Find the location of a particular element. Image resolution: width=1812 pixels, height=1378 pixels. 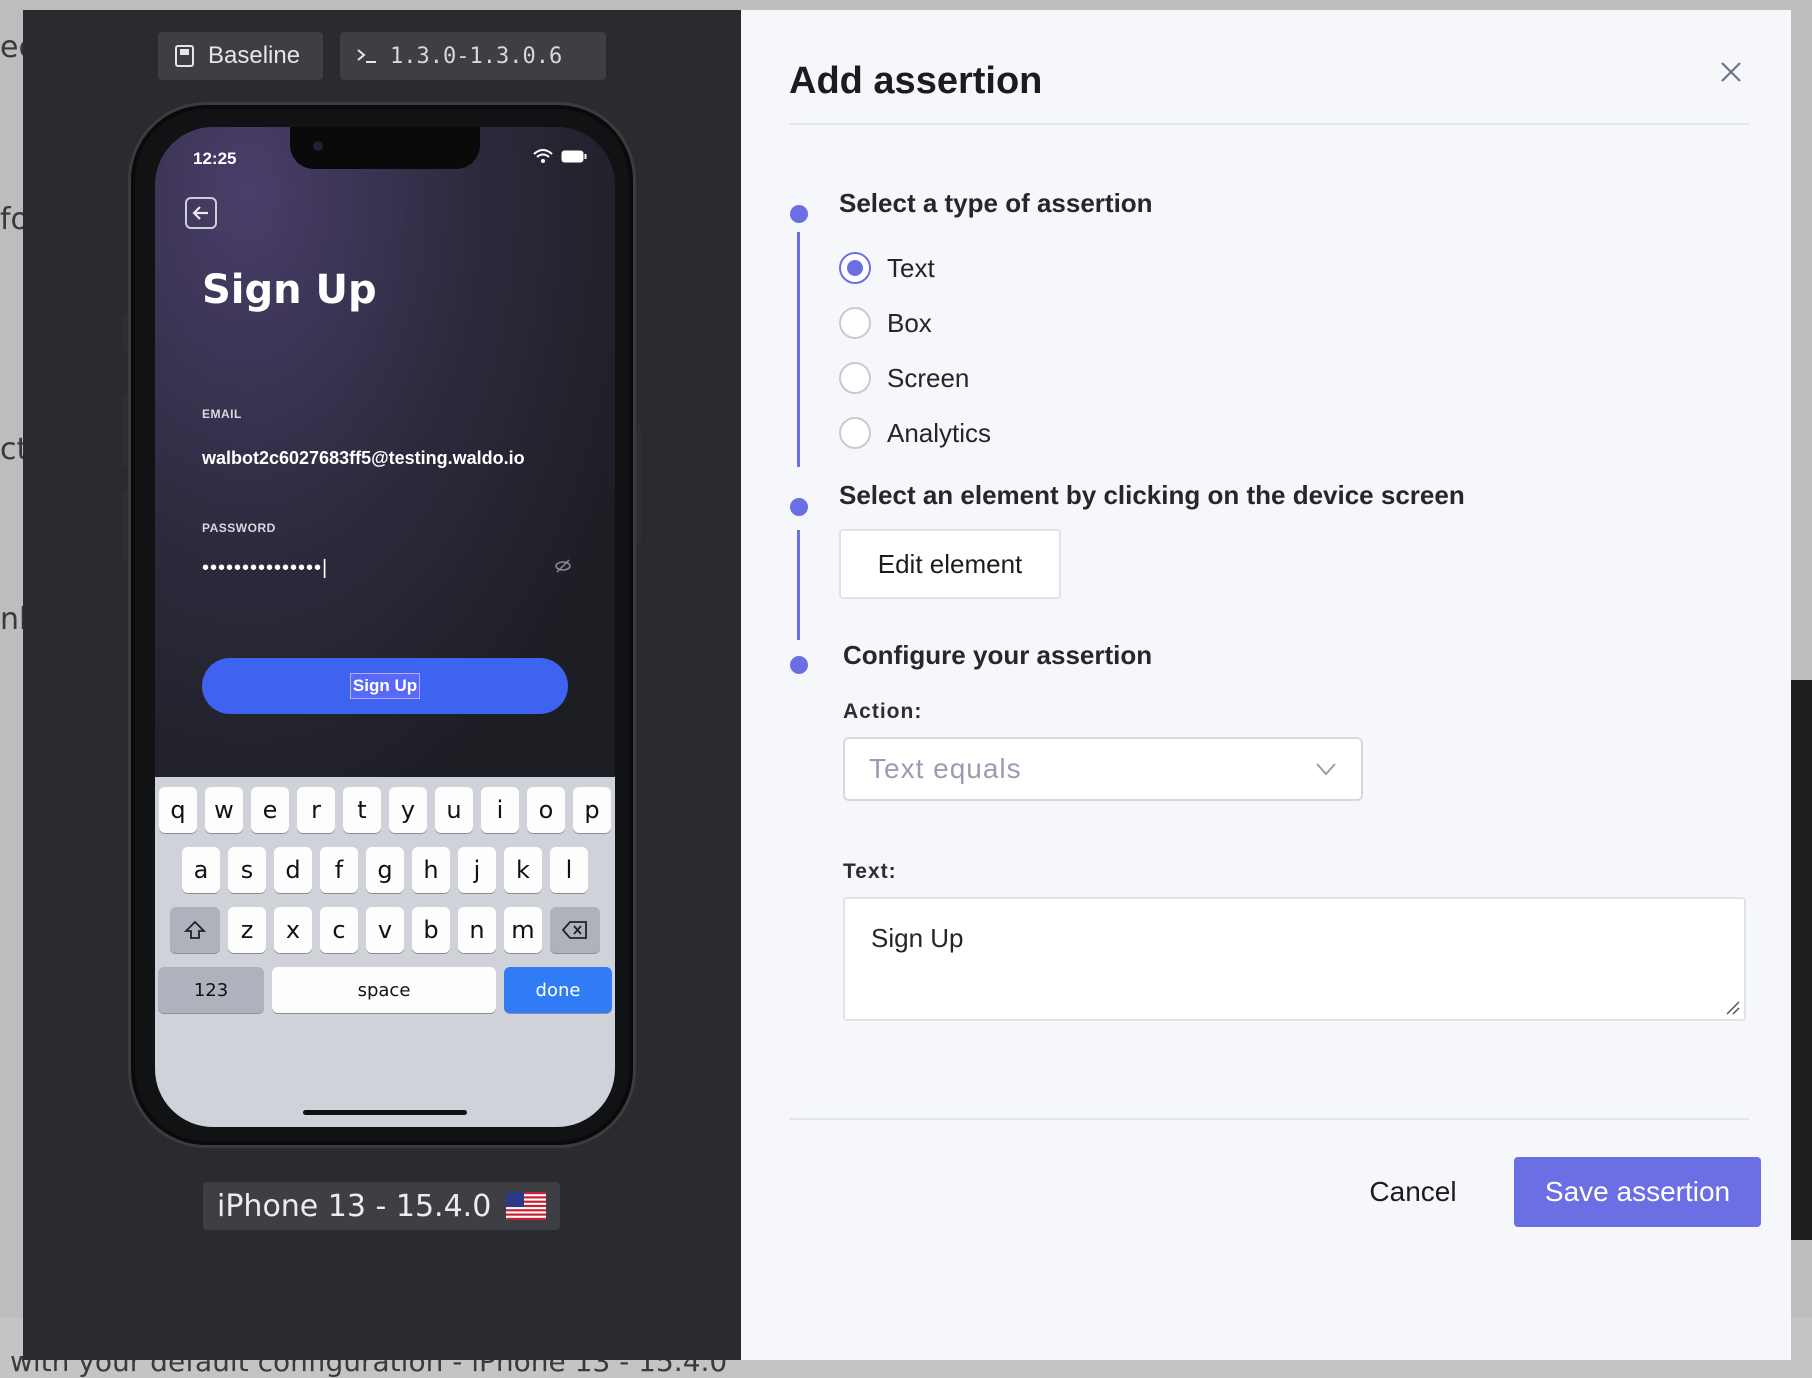

camera-icon is located at coordinates (318, 146).